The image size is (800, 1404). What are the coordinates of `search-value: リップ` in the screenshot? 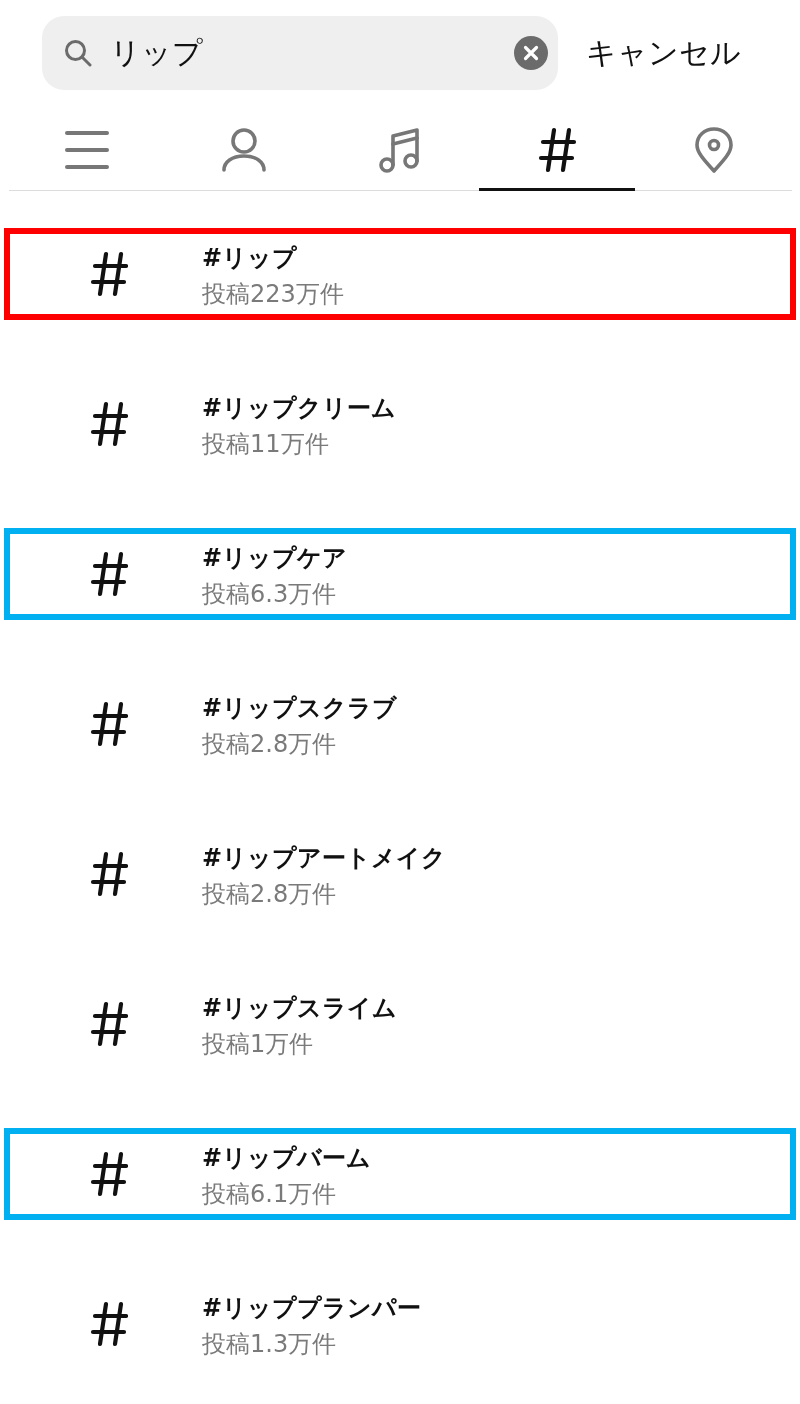 It's located at (157, 52).